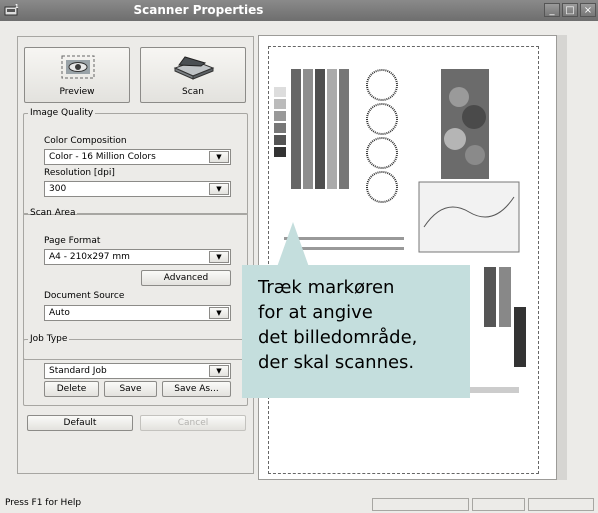  I want to click on title-bar: 1 Scanner Properties _ □ ×, so click(299, 10).